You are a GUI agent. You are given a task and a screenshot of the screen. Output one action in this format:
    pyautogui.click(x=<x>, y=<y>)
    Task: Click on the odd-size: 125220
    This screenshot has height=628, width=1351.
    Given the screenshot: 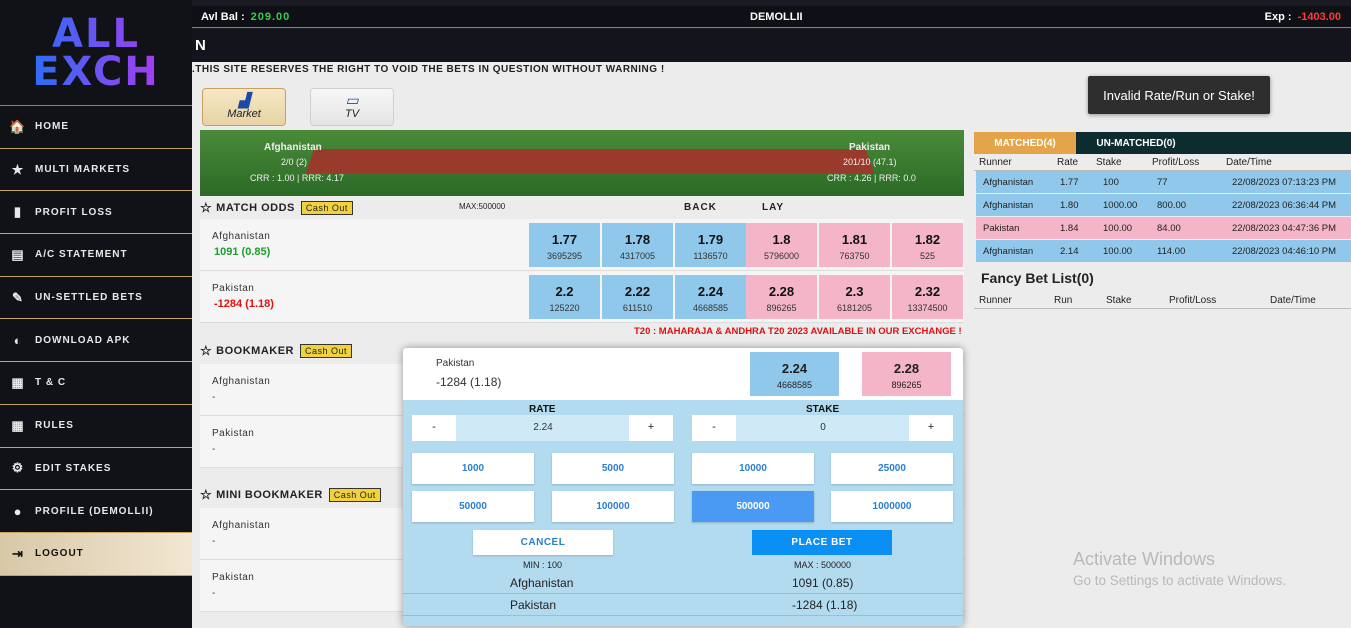 What is the action you would take?
    pyautogui.click(x=564, y=308)
    